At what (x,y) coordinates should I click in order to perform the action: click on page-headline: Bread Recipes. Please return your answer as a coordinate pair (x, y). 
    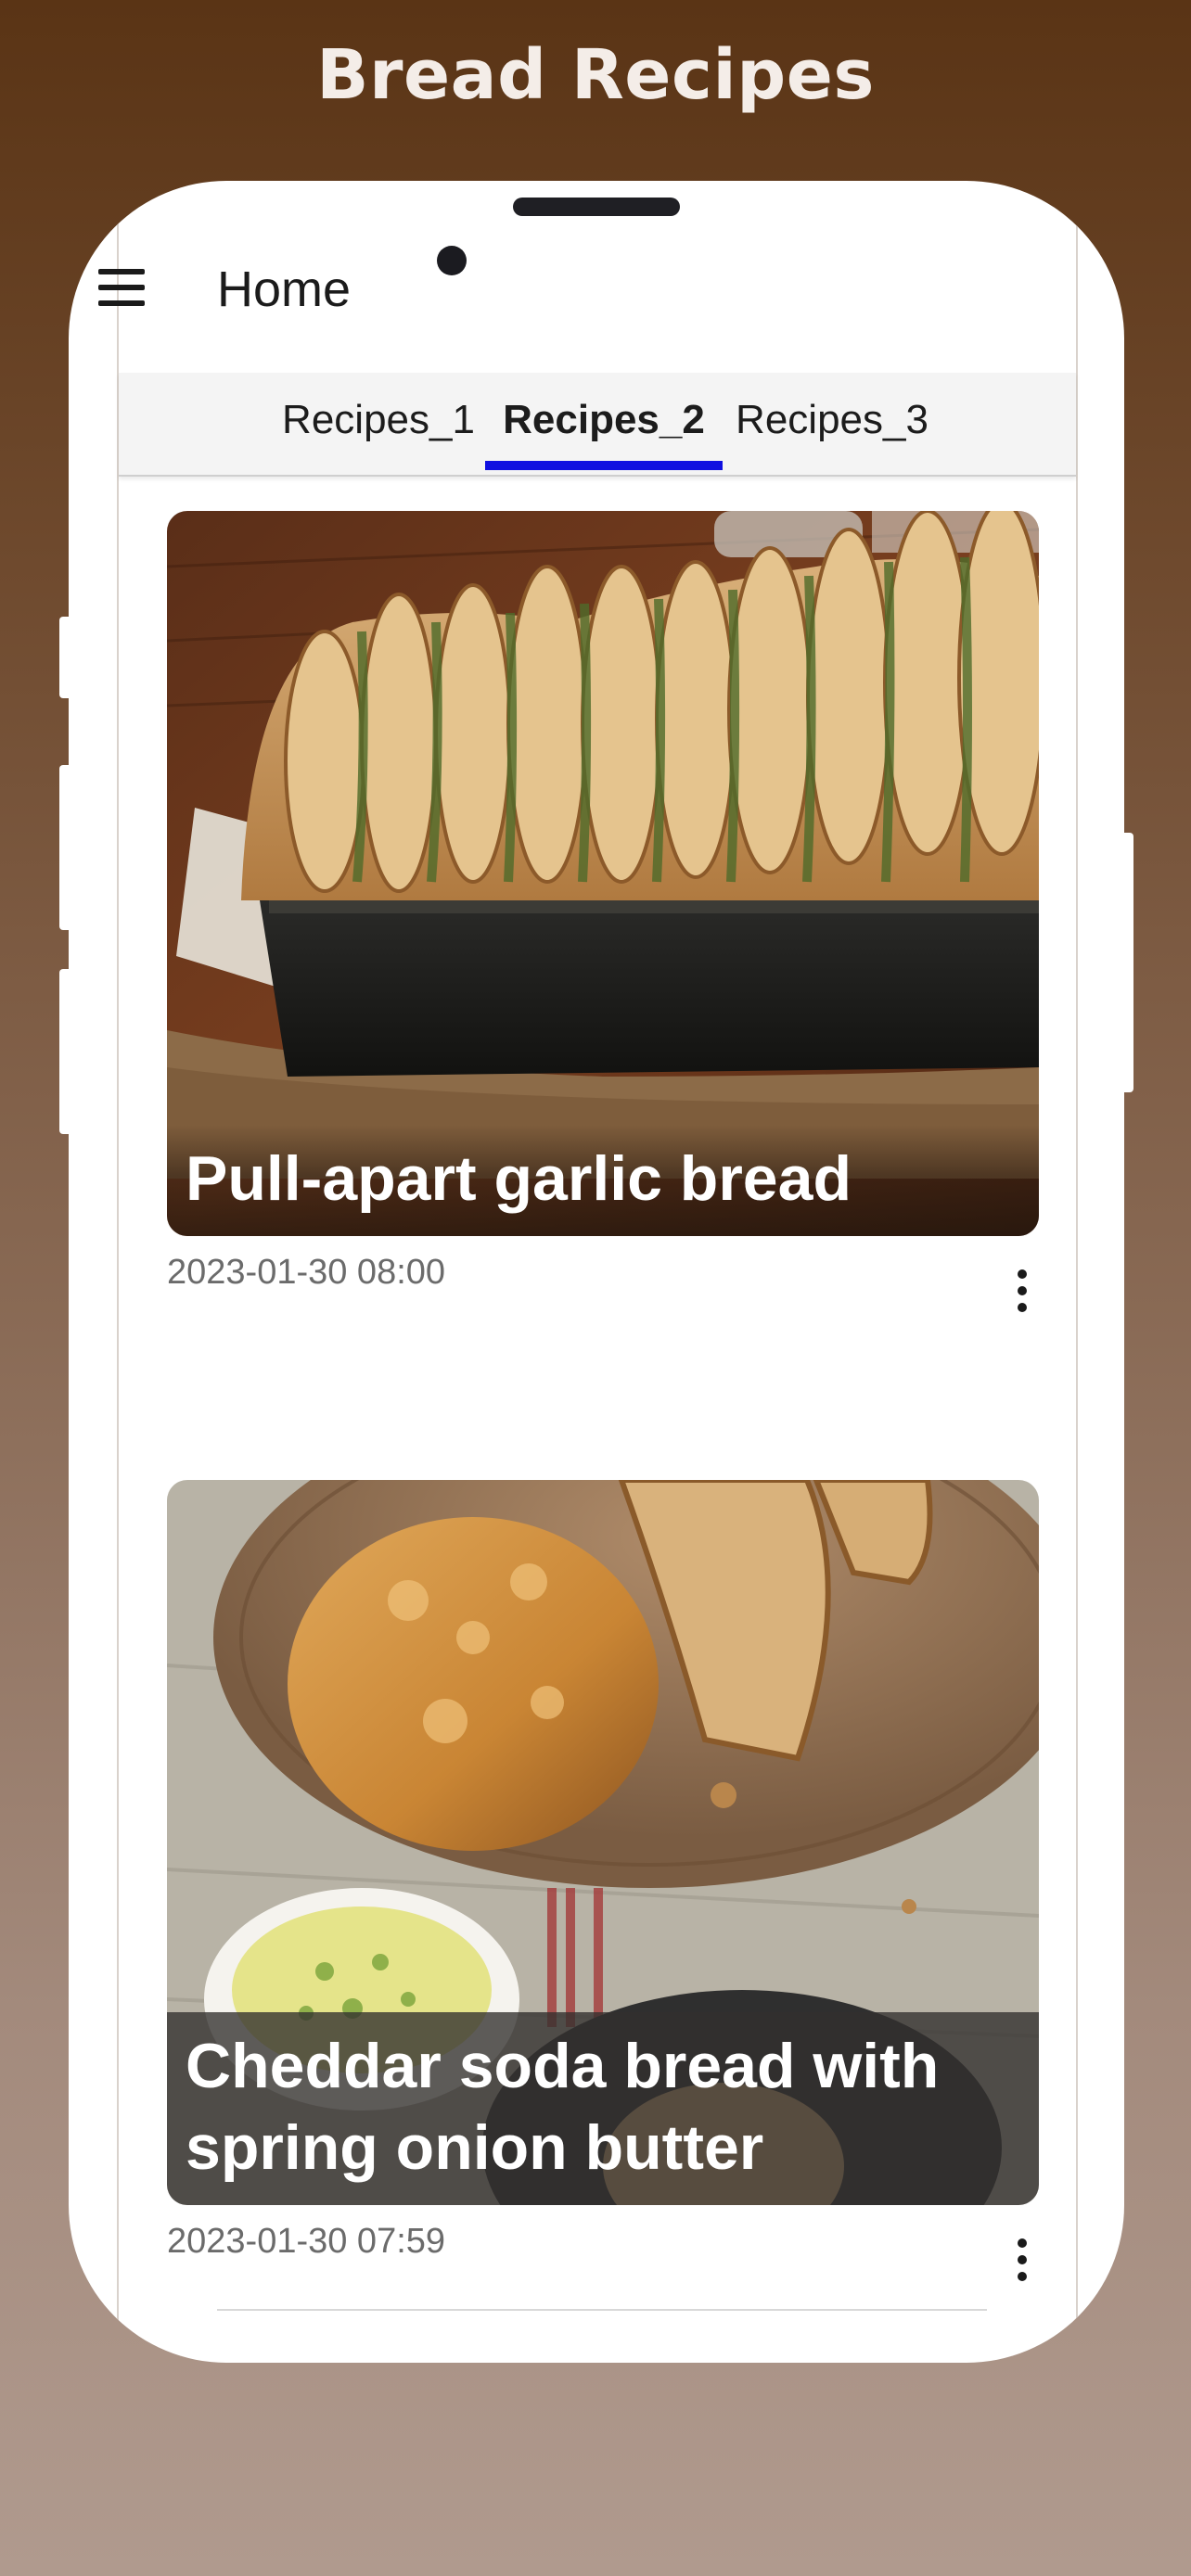
    Looking at the image, I should click on (595, 75).